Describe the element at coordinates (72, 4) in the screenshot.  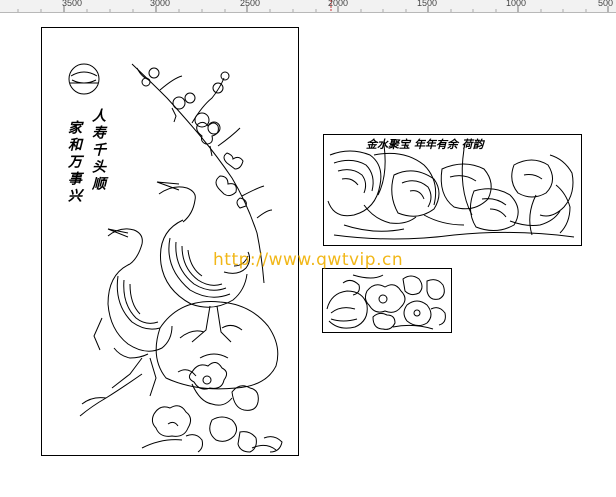
I see `ruler-label-3500: 3500` at that location.